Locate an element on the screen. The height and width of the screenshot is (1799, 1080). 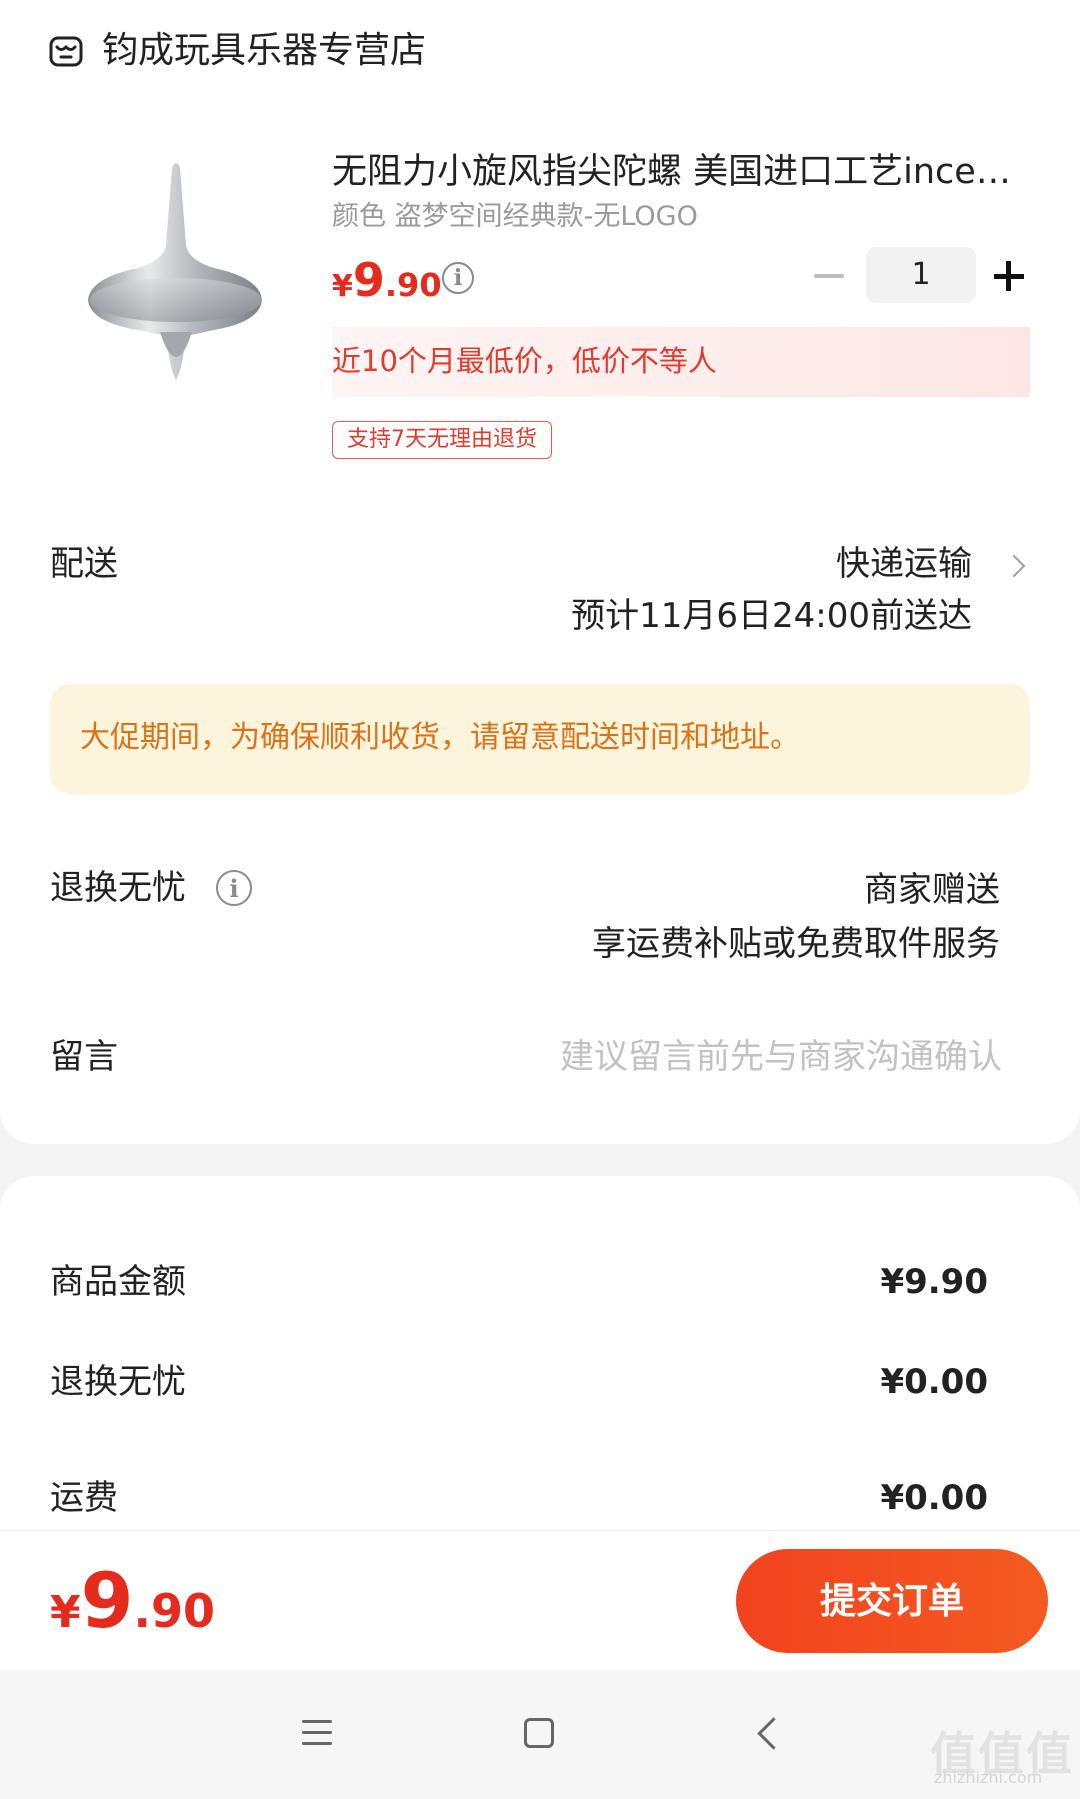
spinning-top-image is located at coordinates (174, 270).